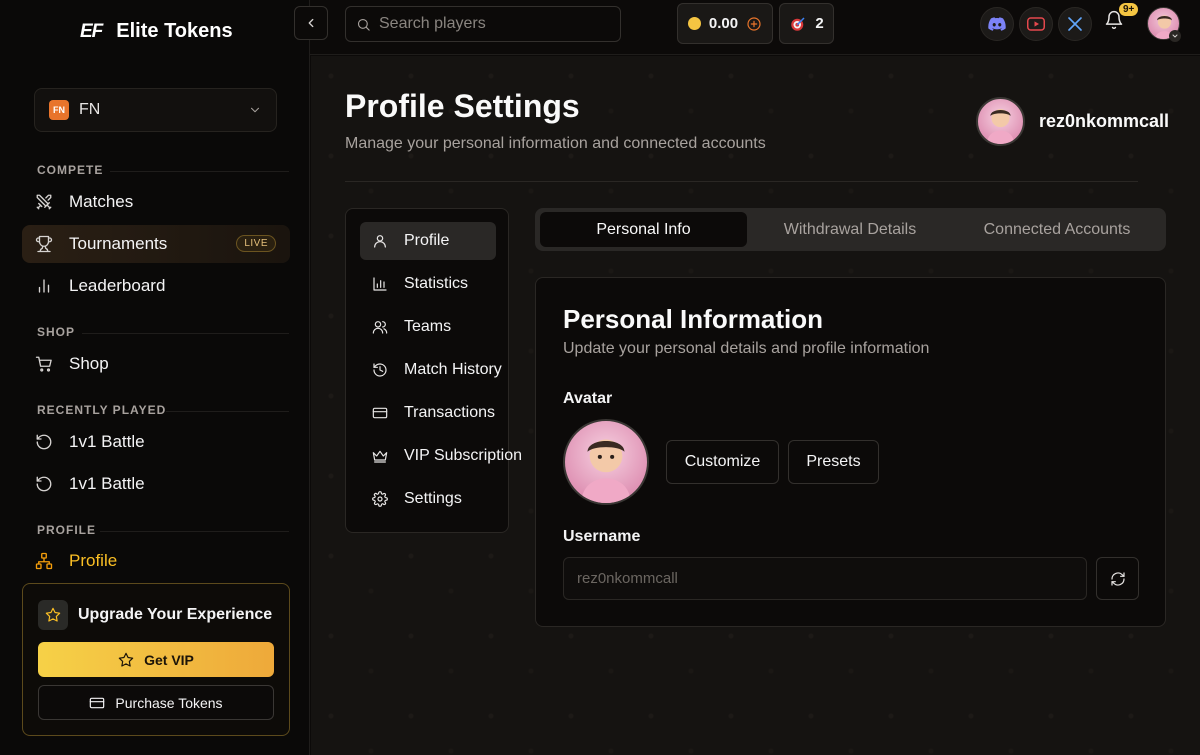 This screenshot has width=1200, height=755. I want to click on target-icon, so click(798, 24).